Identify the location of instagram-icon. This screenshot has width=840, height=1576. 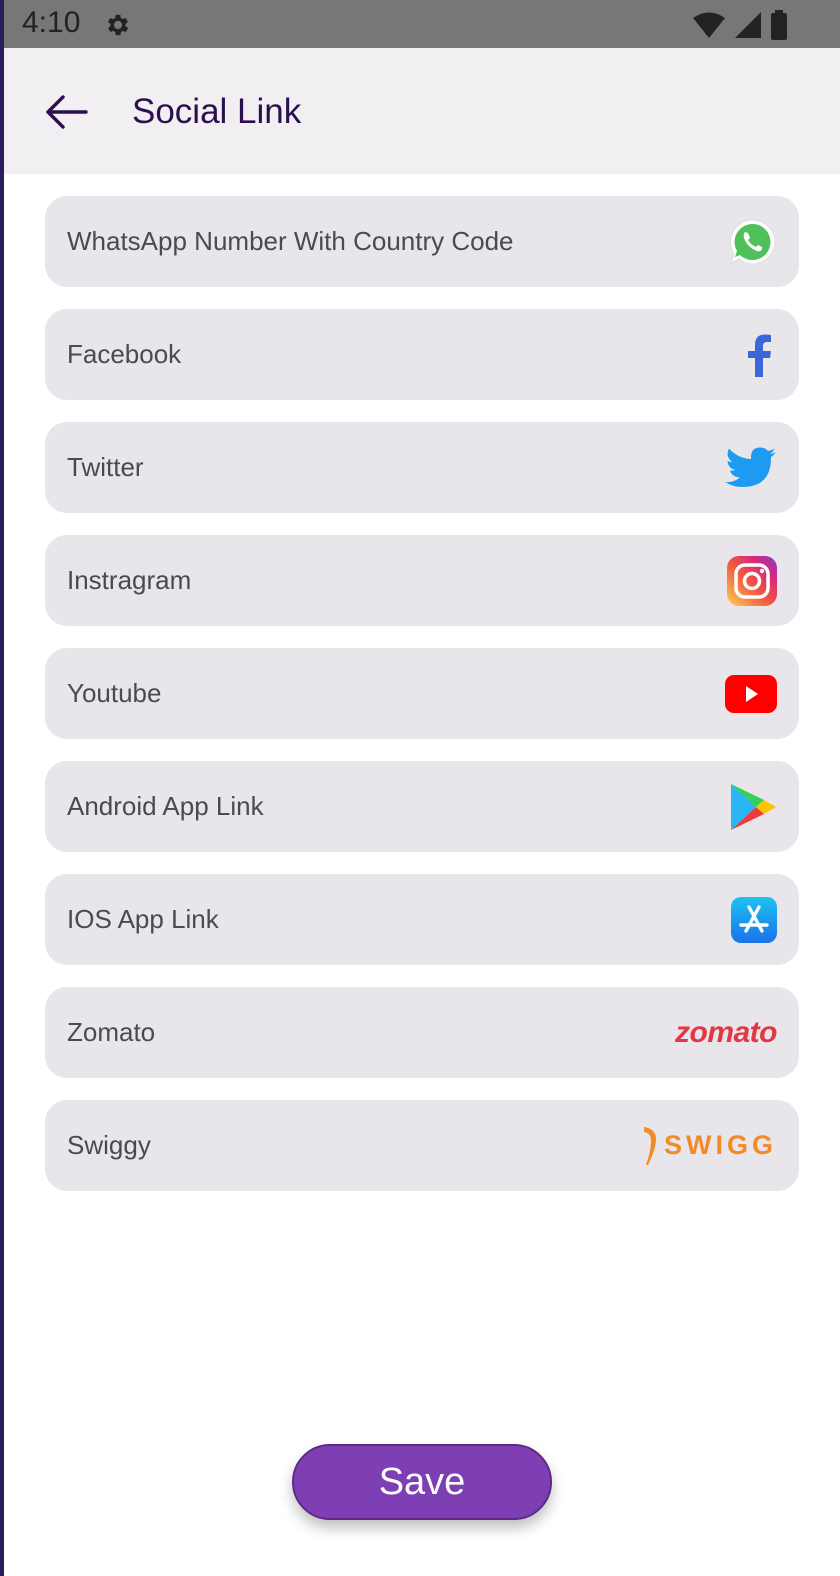
(752, 580).